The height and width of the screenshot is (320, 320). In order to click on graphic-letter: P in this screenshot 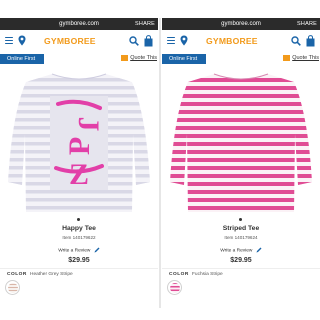, I will do `click(79, 146)`.